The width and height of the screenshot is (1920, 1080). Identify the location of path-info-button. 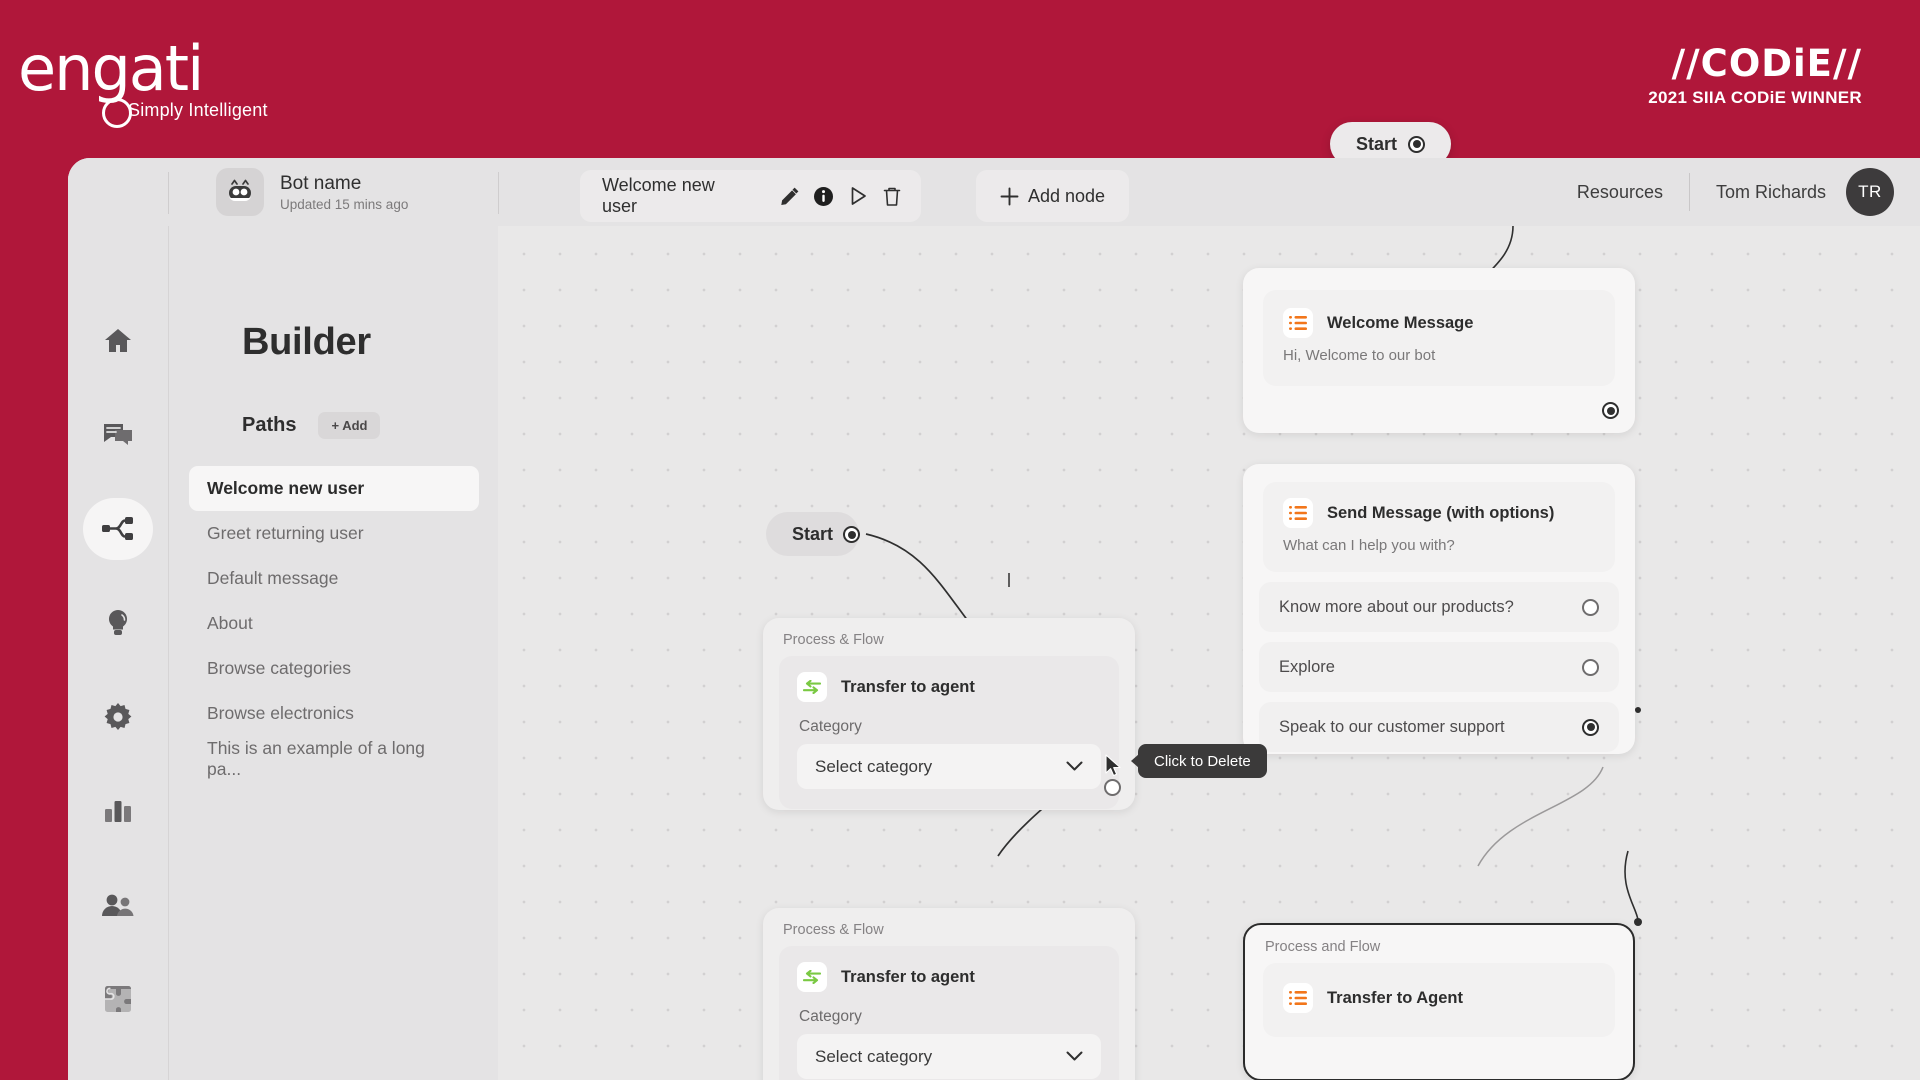
(824, 196).